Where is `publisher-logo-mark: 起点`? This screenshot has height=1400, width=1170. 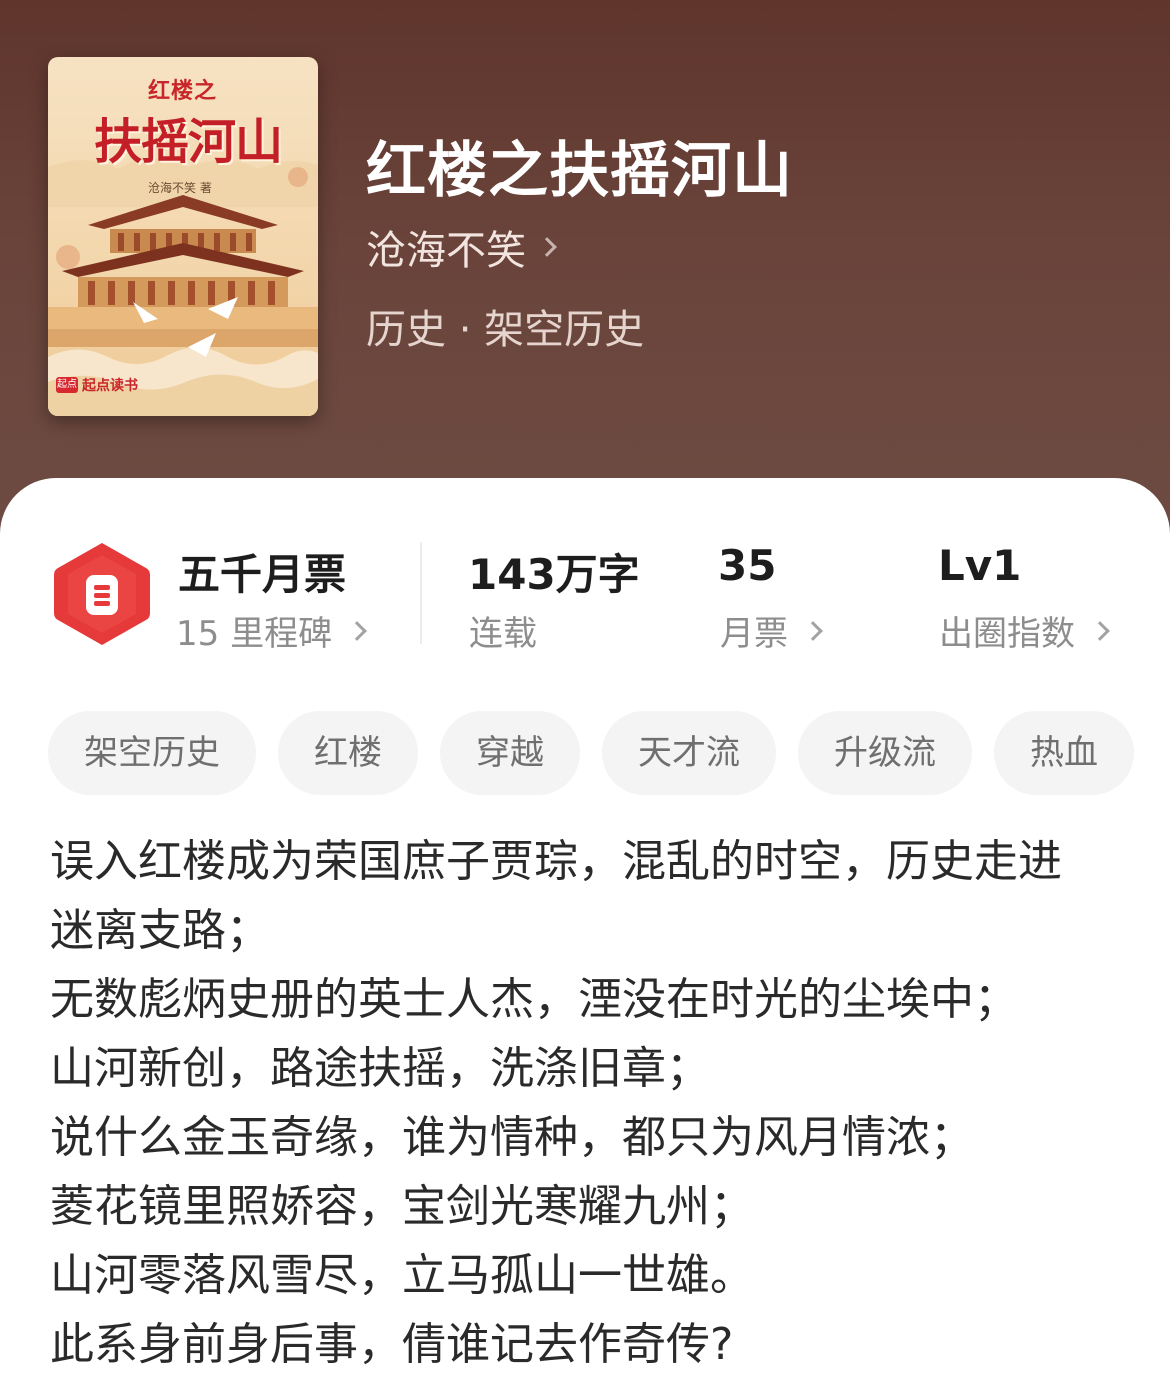 publisher-logo-mark: 起点 is located at coordinates (67, 385).